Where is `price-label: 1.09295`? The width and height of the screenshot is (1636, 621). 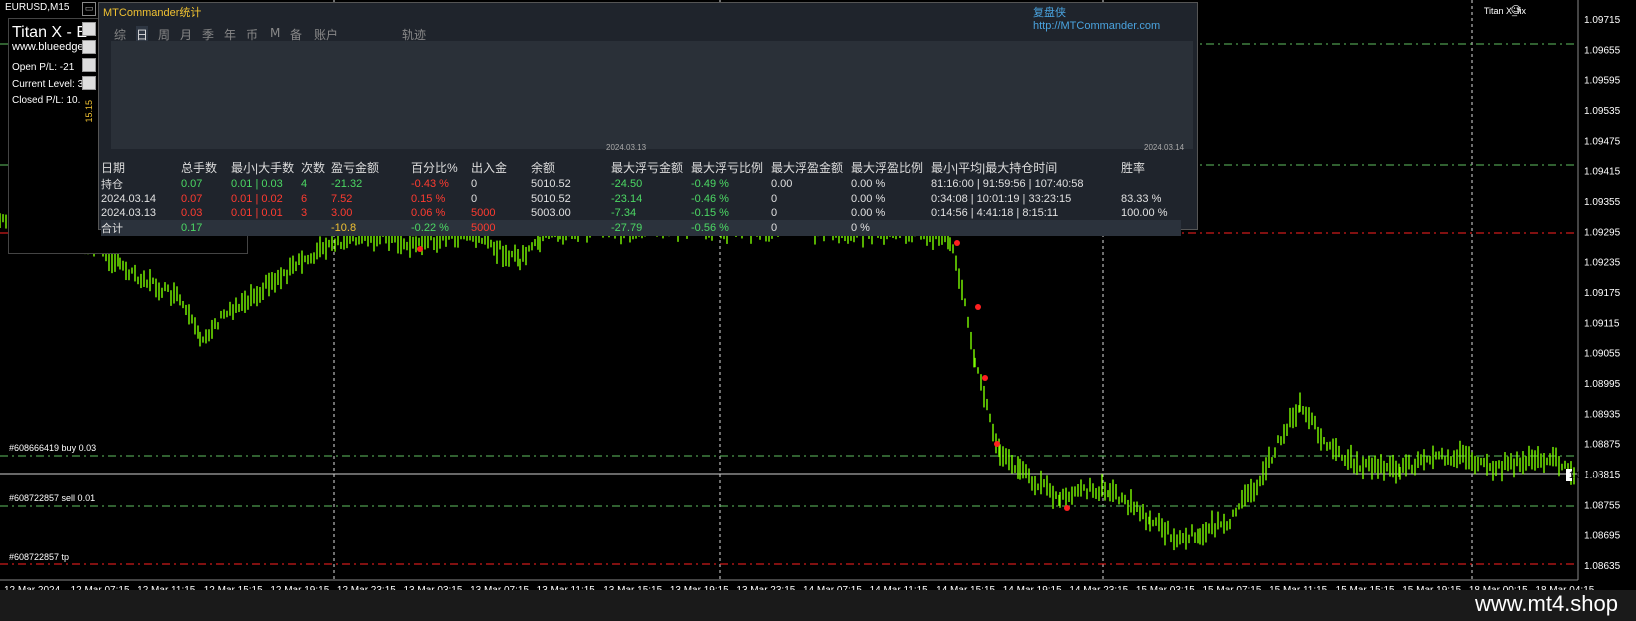 price-label: 1.09295 is located at coordinates (1602, 232).